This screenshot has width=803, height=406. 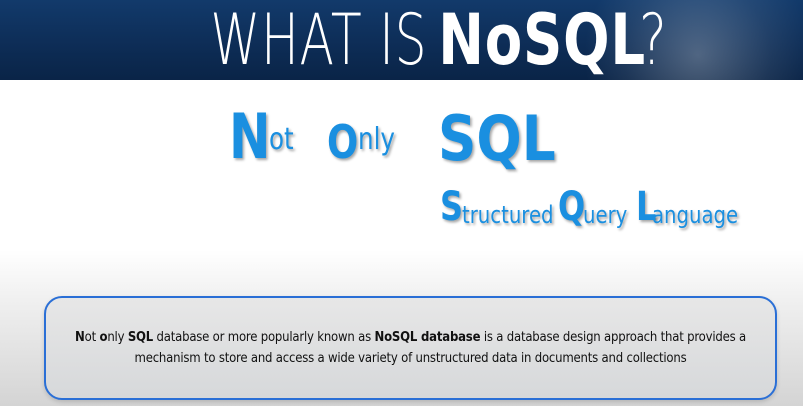 I want to click on acronym-word-query: Query, so click(x=597, y=207).